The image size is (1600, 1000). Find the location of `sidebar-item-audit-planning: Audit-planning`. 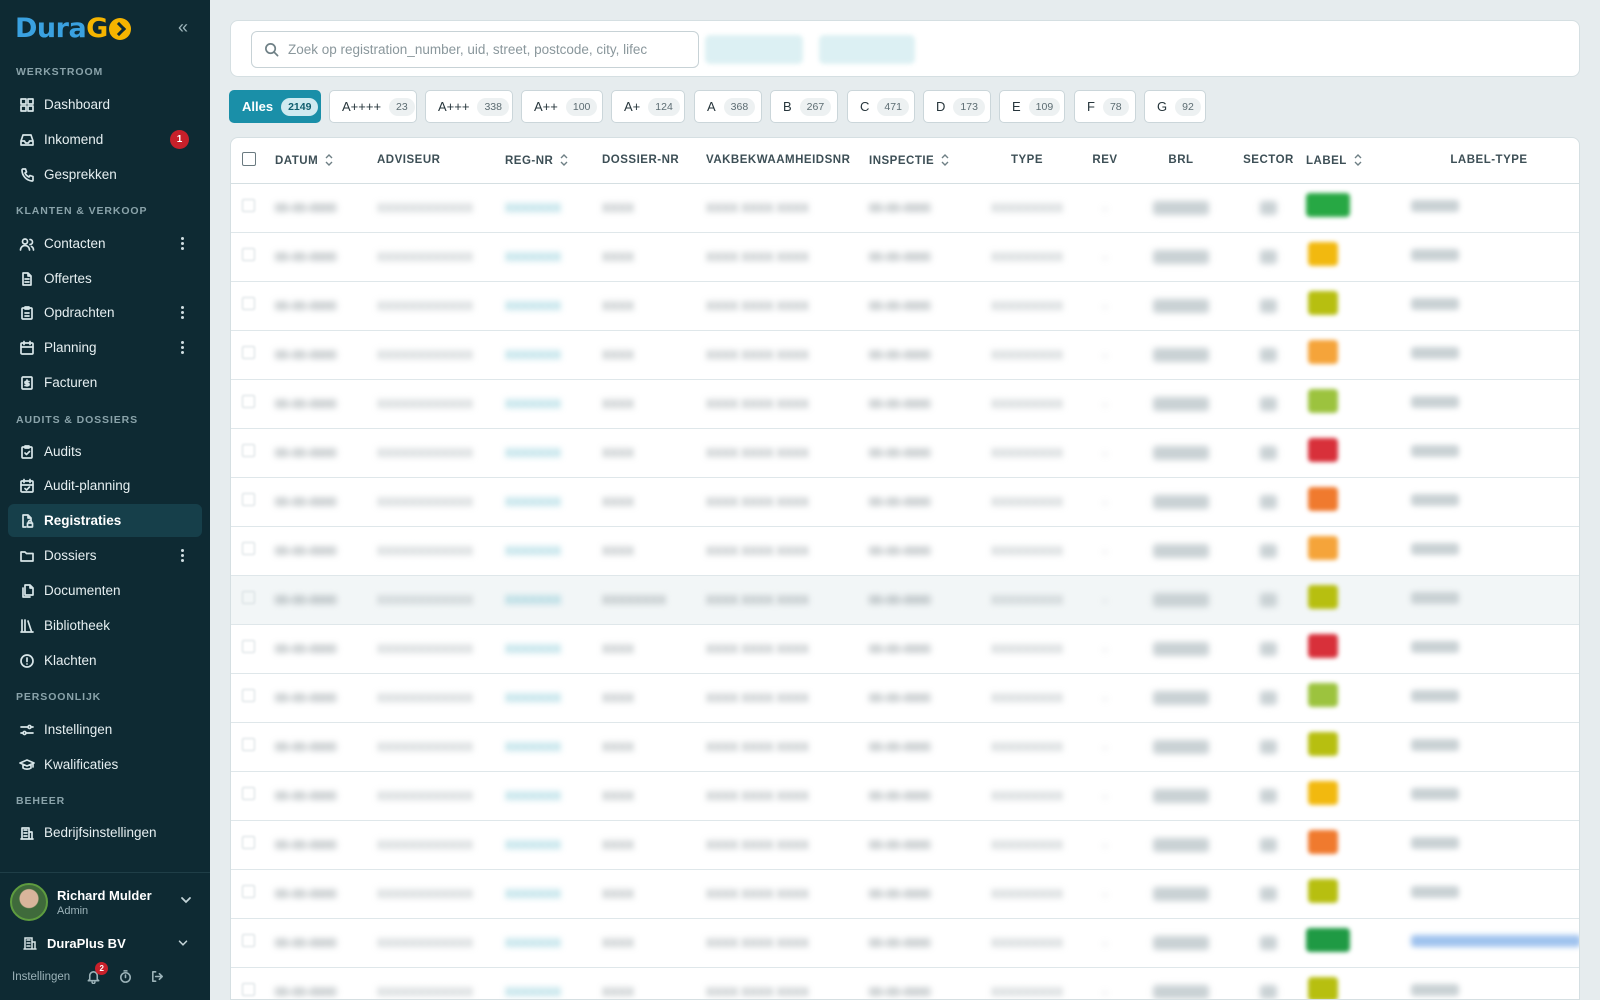

sidebar-item-audit-planning: Audit-planning is located at coordinates (105, 485).